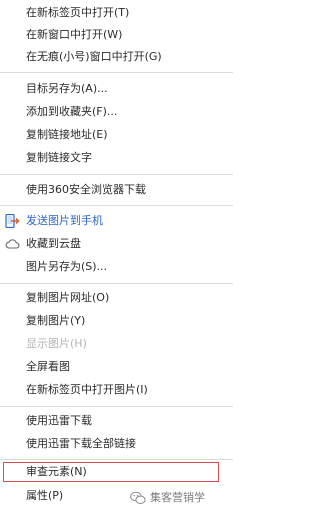 This screenshot has height=510, width=320. Describe the element at coordinates (67, 134) in the screenshot. I see `menu-item-label: 复制链接地址(E)` at that location.